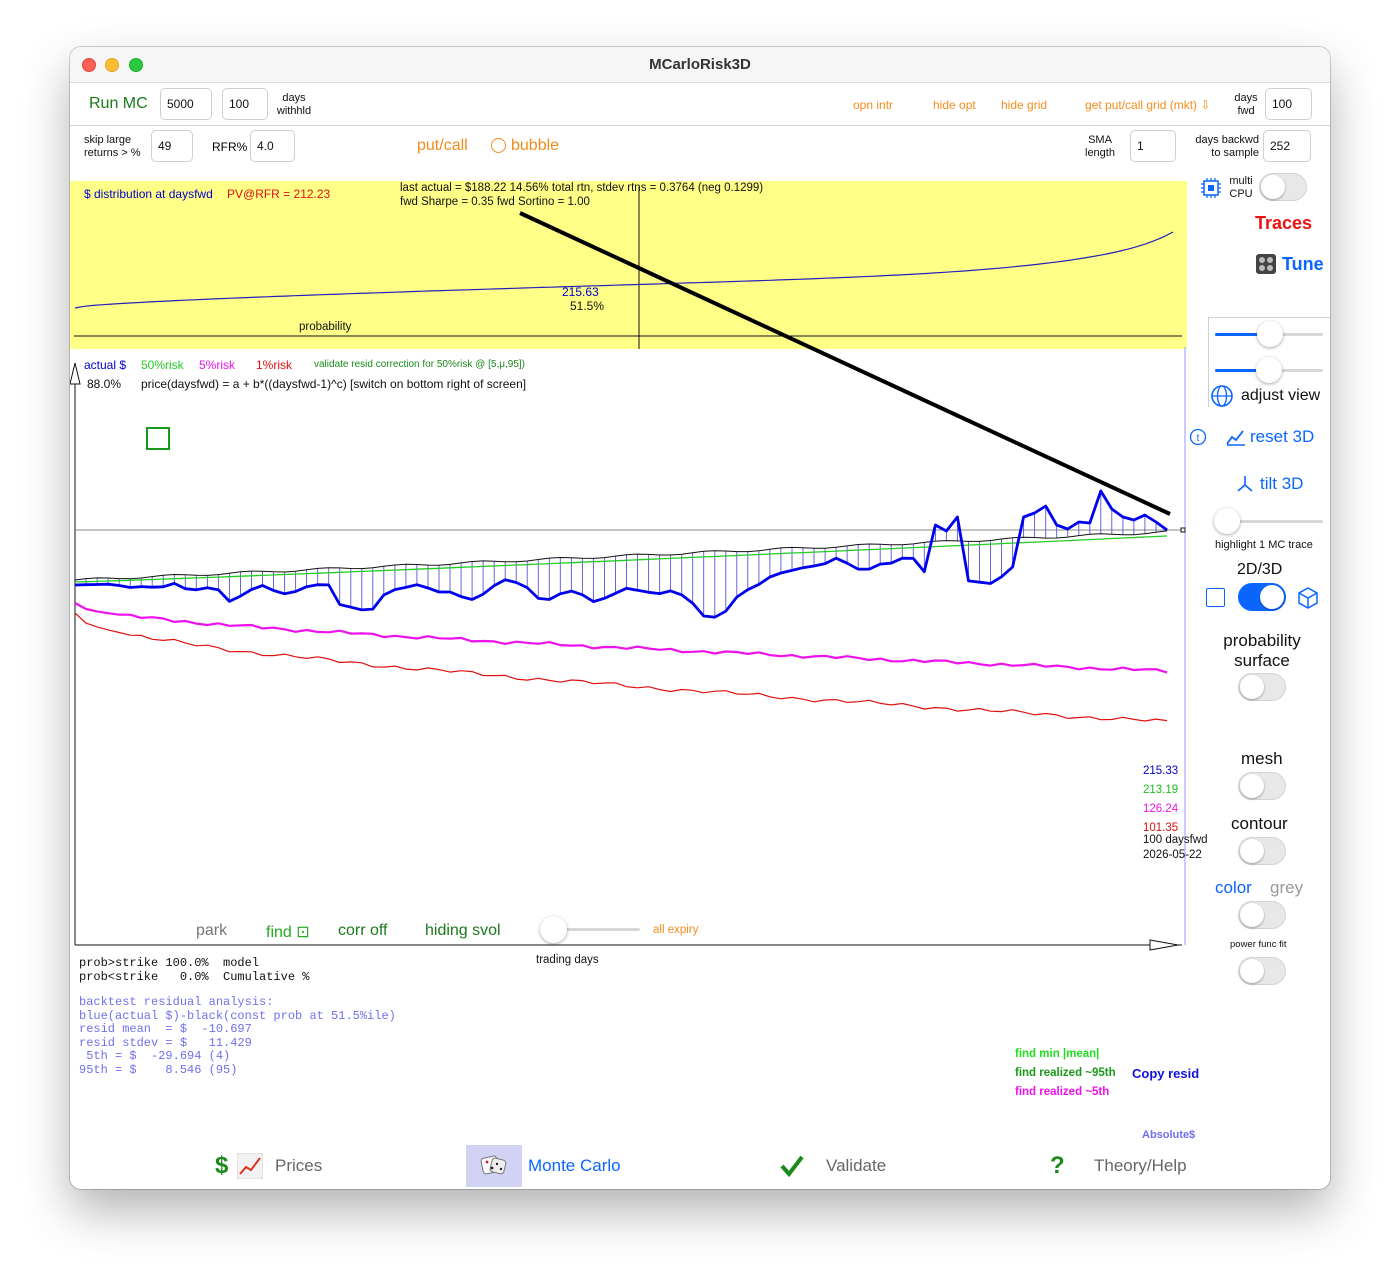 The height and width of the screenshot is (1281, 1400). What do you see at coordinates (1161, 828) in the screenshot?
I see `end-value-1: 101.35` at bounding box center [1161, 828].